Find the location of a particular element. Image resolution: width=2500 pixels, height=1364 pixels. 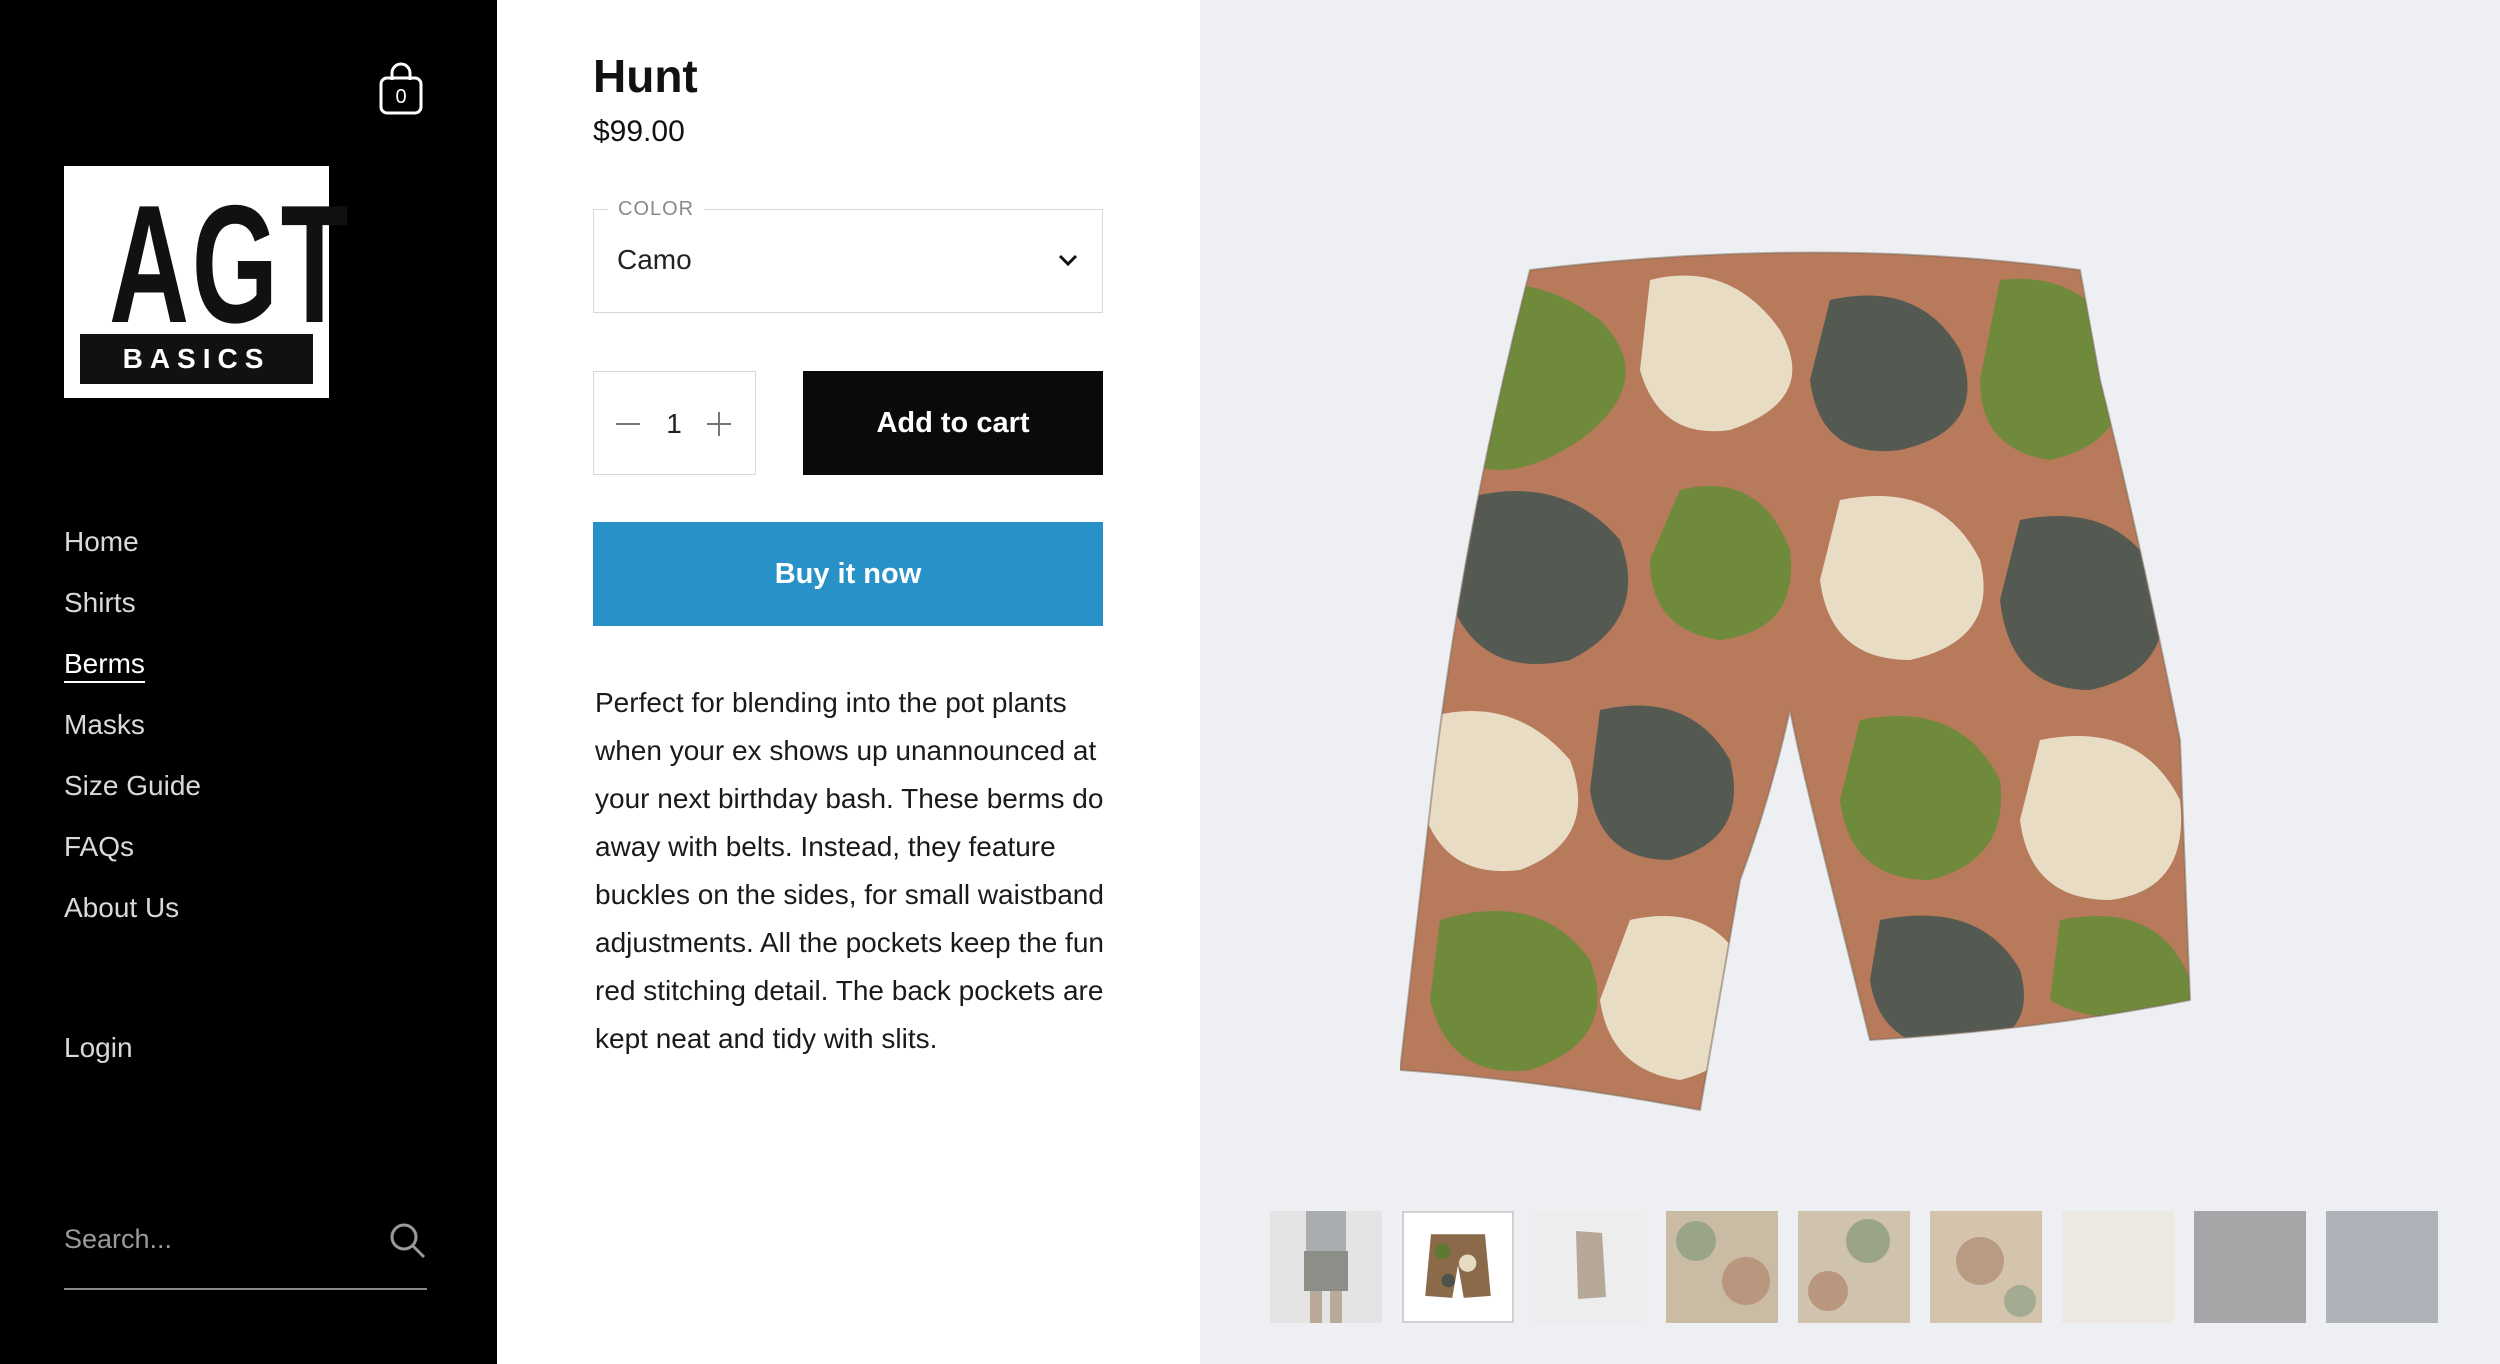

thumbnail-strip is located at coordinates (1860, 1267).